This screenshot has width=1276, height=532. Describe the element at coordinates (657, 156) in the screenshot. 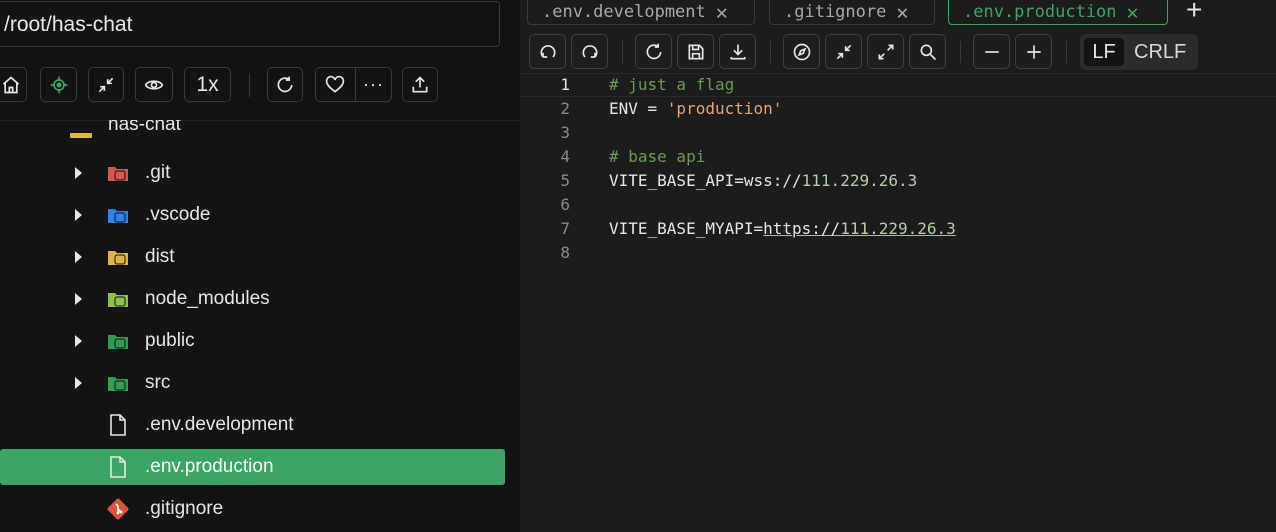

I see `code-text: # base api` at that location.